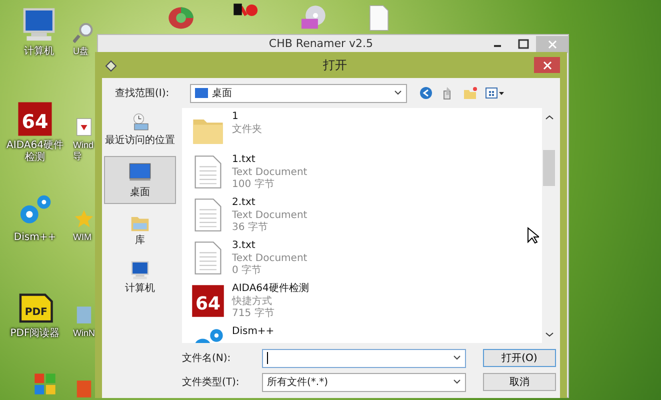 Image resolution: width=661 pixels, height=400 pixels. I want to click on scroll-up-icon, so click(549, 117).